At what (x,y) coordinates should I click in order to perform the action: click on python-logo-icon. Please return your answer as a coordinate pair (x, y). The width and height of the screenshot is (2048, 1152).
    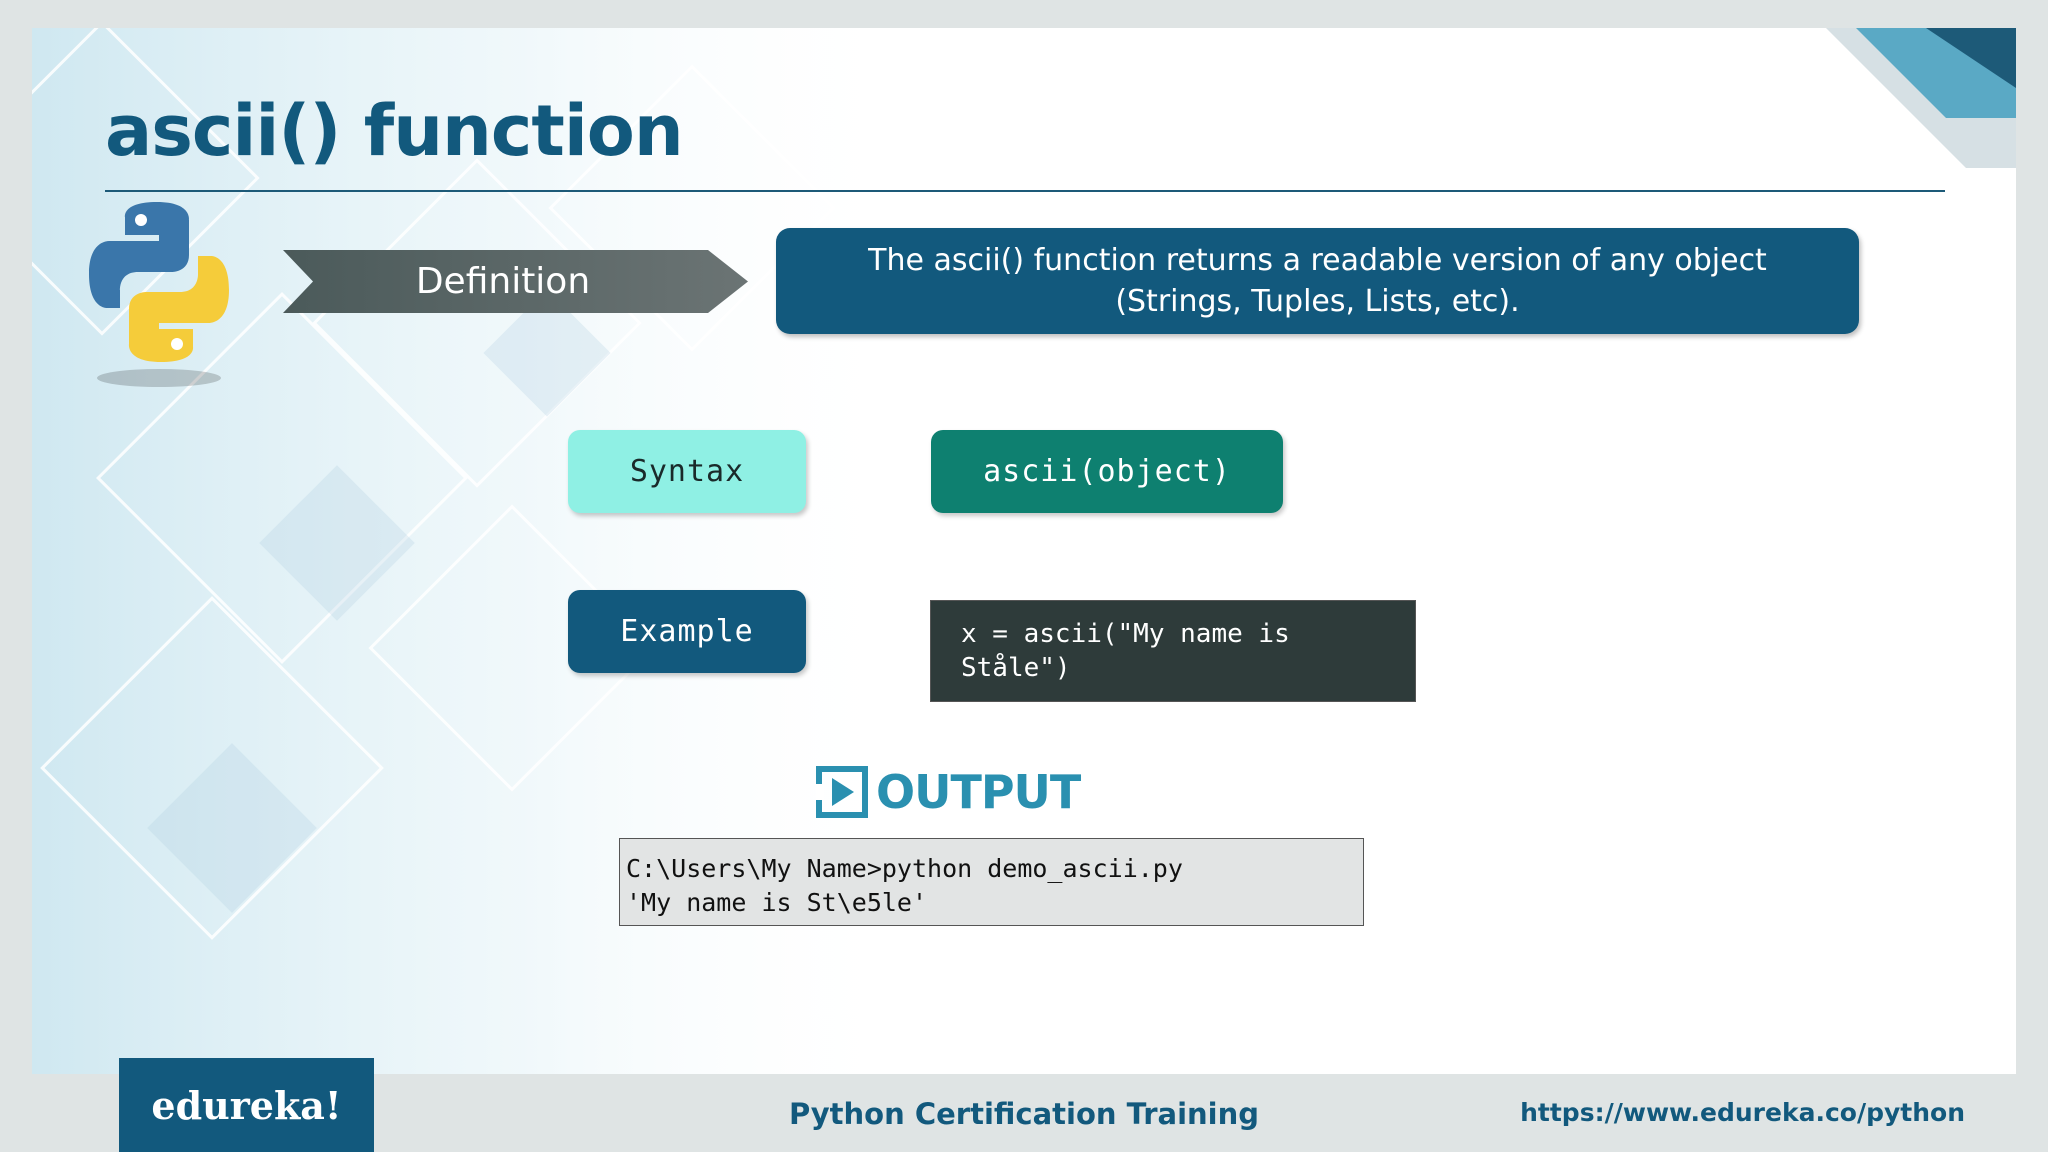
    Looking at the image, I should click on (159, 294).